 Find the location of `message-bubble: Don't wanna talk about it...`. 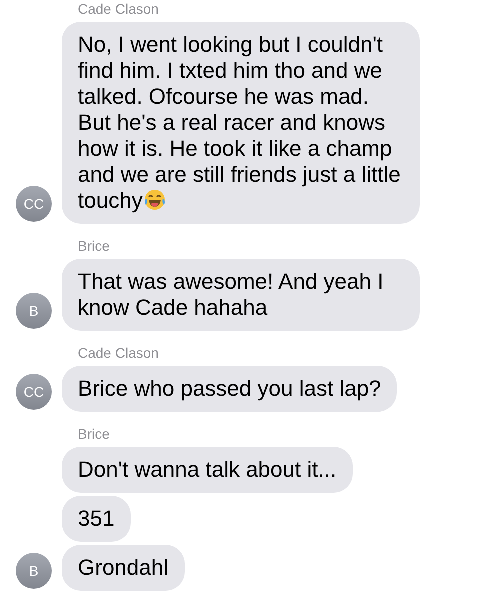

message-bubble: Don't wanna talk about it... is located at coordinates (207, 470).